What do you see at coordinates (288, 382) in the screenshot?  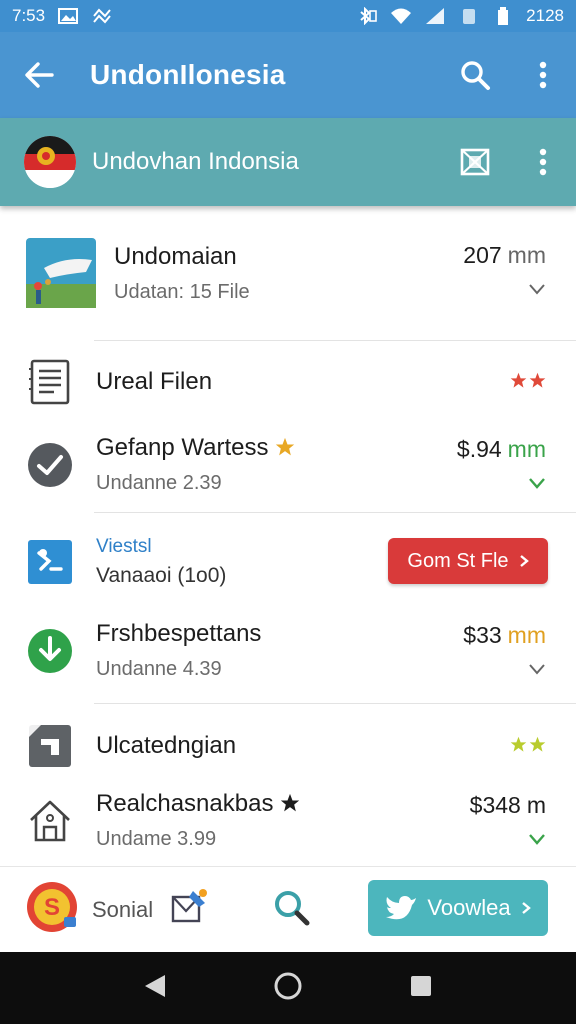 I see `list-item: Ureal Filen` at bounding box center [288, 382].